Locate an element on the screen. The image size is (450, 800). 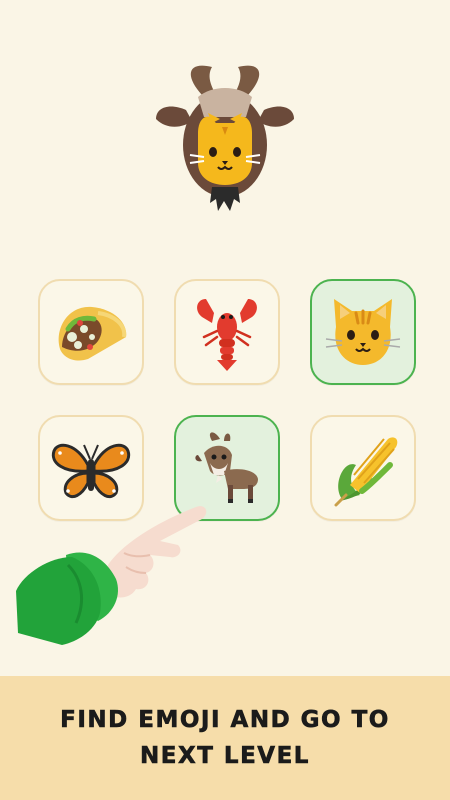
instruction-text: FIND EMOJI AND GO TO NEXT LEVEL is located at coordinates (225, 738).